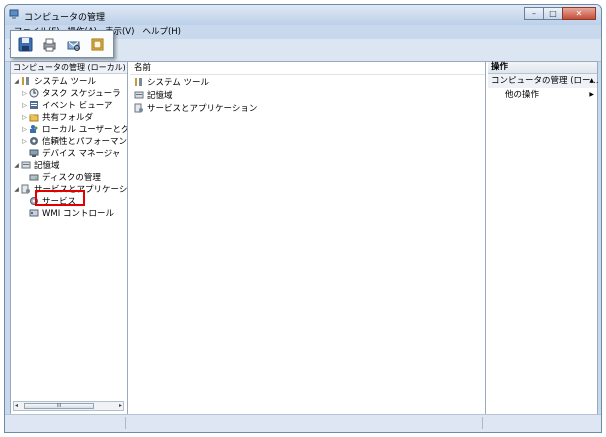  Describe the element at coordinates (307, 107) in the screenshot. I see `list-item-services-applications: サービスとアプリケーション` at that location.